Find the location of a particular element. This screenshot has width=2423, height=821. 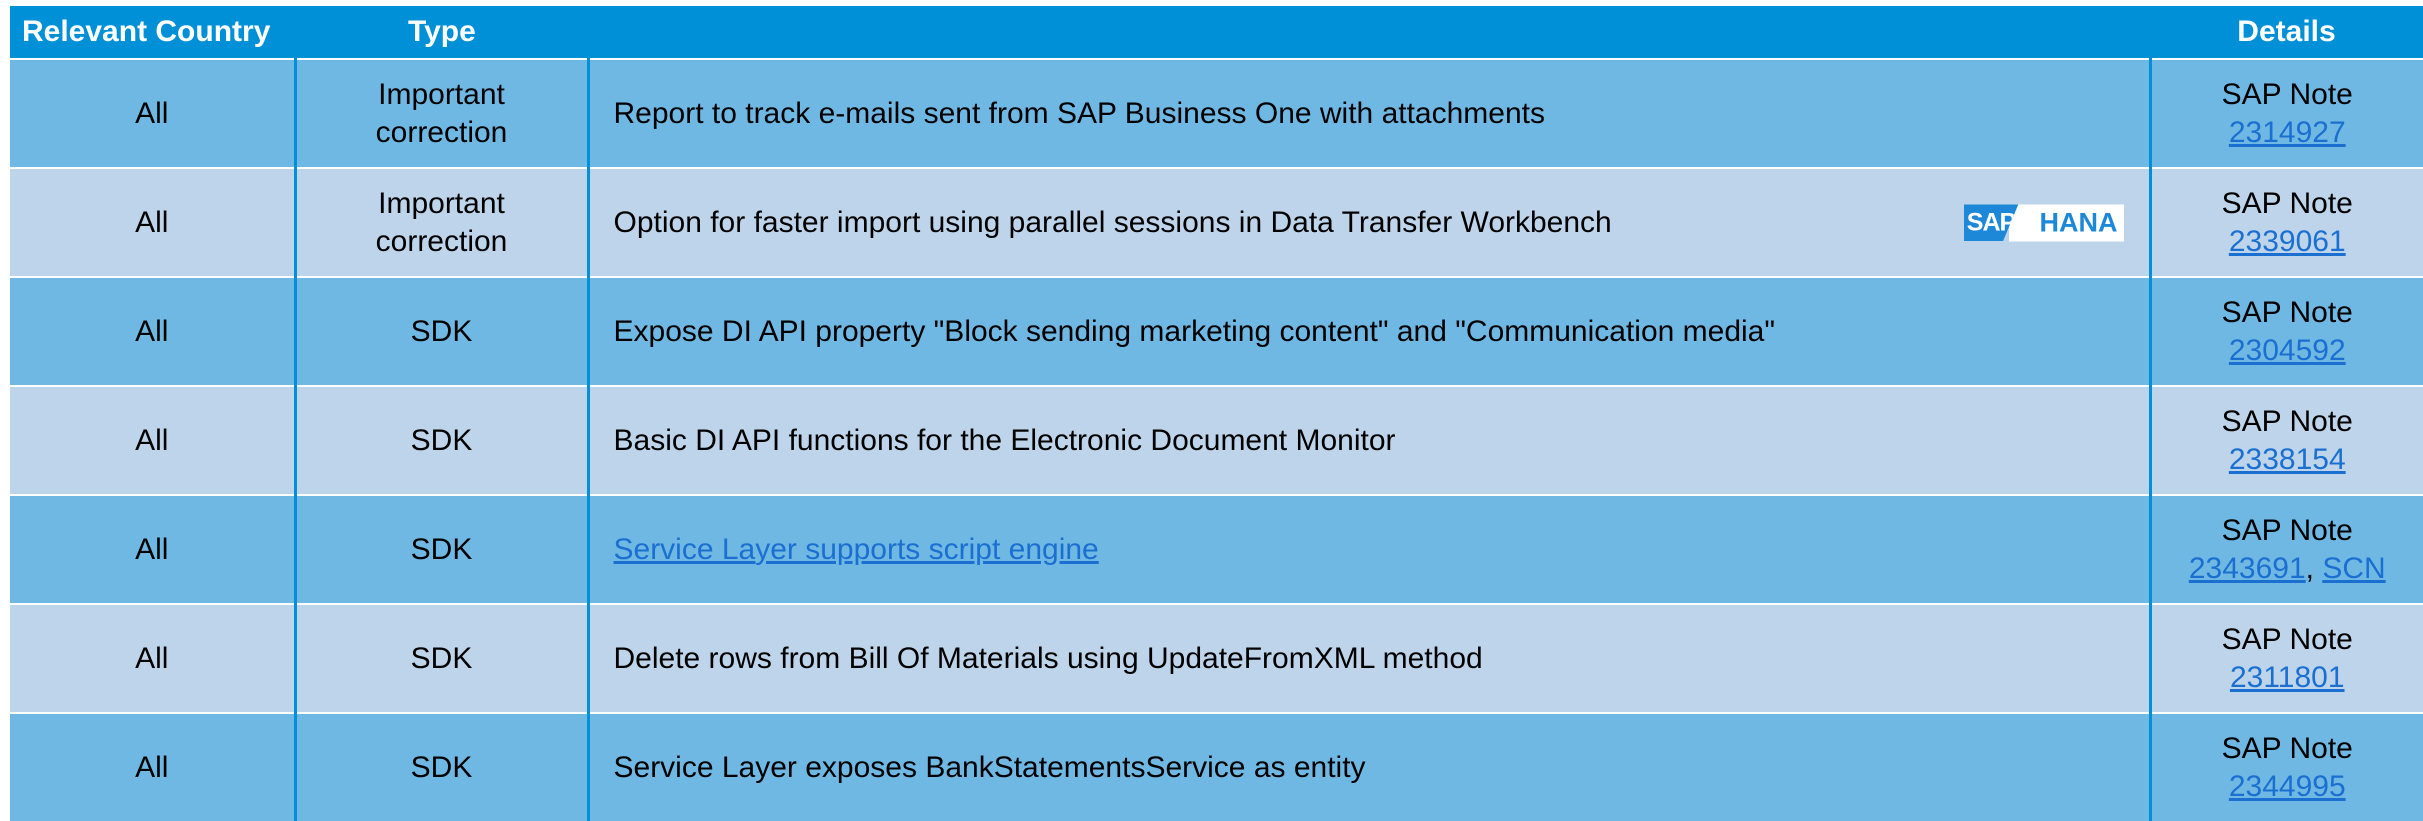

details-cell: SAP Note 2343691, SCN is located at coordinates (2285, 549).